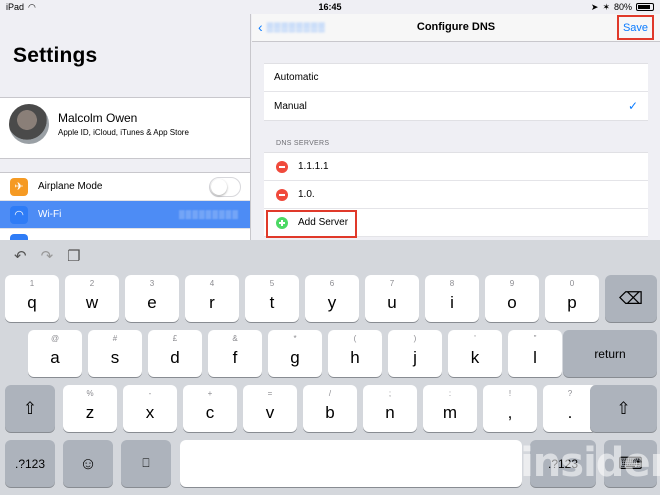  I want to click on key-u: 7u, so click(392, 298).